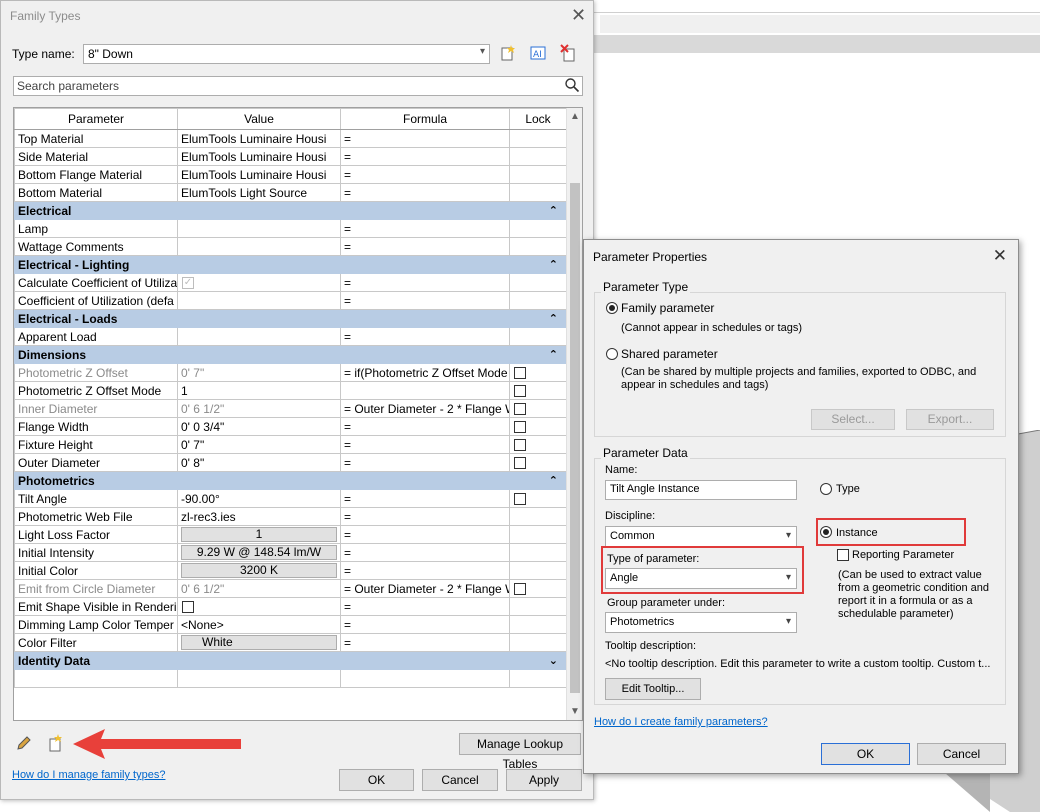 This screenshot has width=1040, height=812. Describe the element at coordinates (96, 624) in the screenshot. I see `parameter-name-cell: Dimming Lamp Color Temper` at that location.